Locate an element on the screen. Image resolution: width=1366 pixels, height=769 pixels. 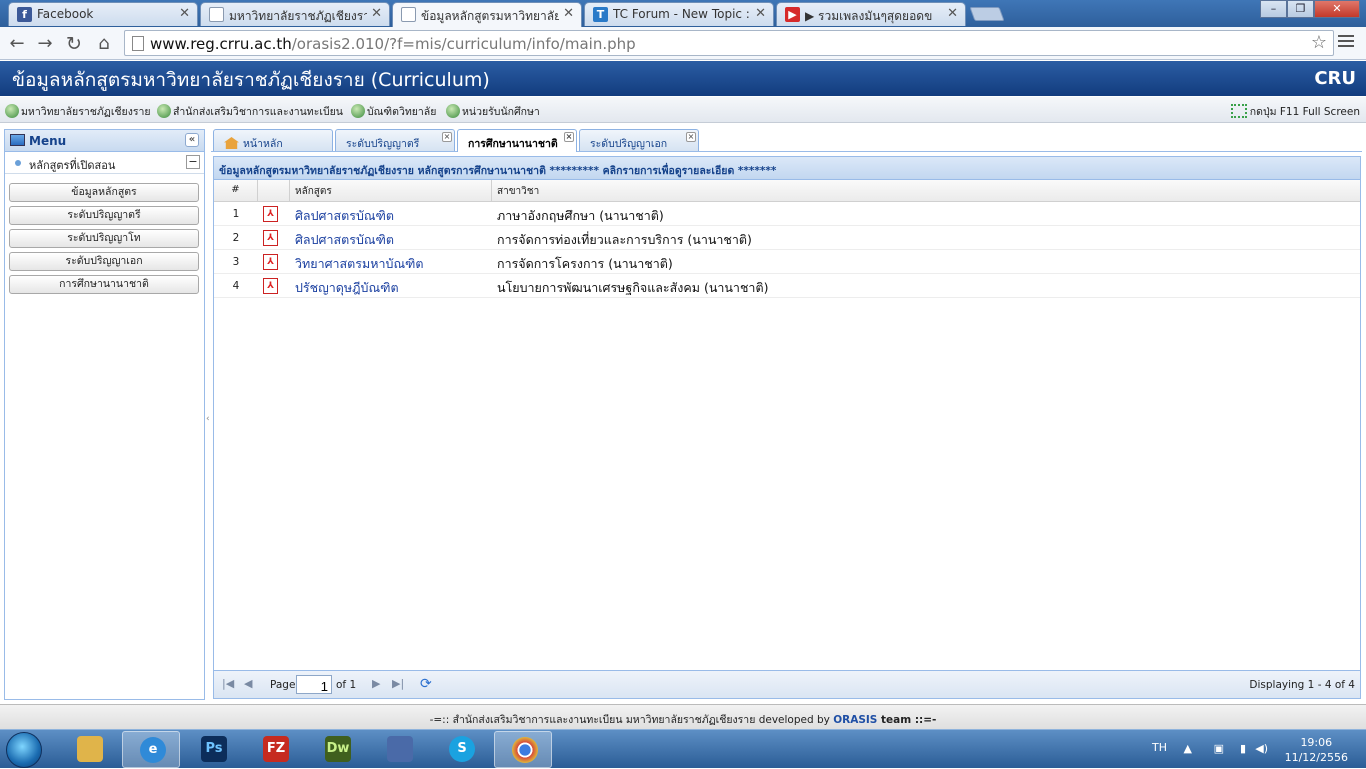
tab-bachelor: ระดับปริญญาตรี × is located at coordinates (395, 140).